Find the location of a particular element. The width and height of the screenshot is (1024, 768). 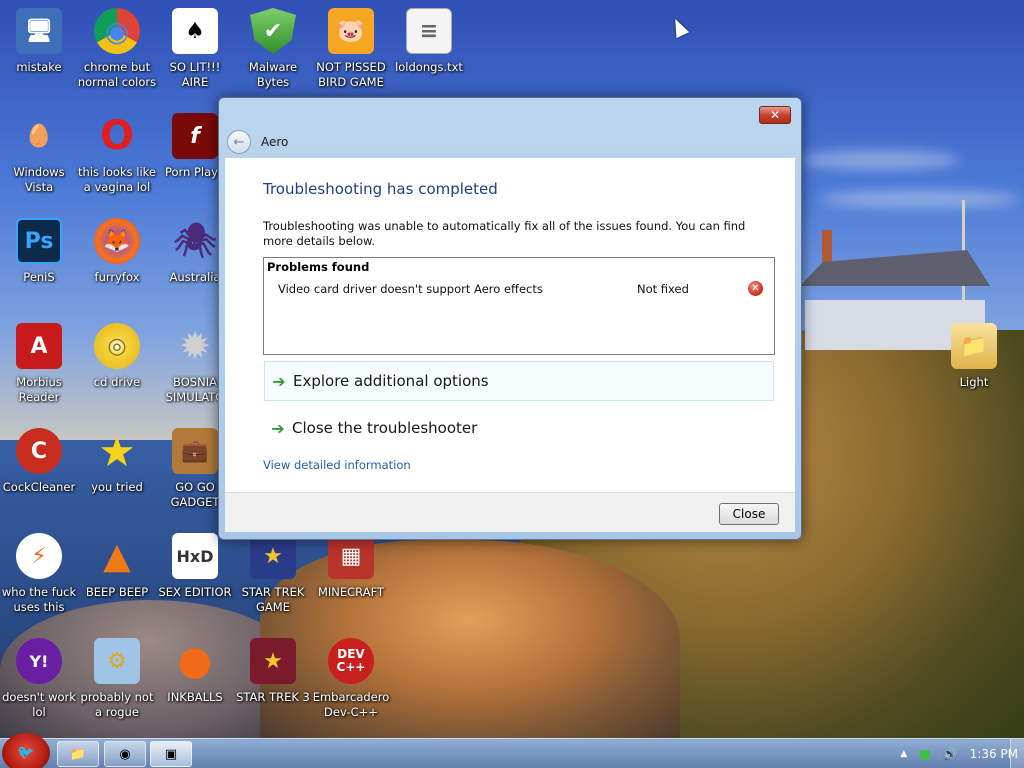

icon-label: SO LIT!!! AIRE is located at coordinates (195, 74).